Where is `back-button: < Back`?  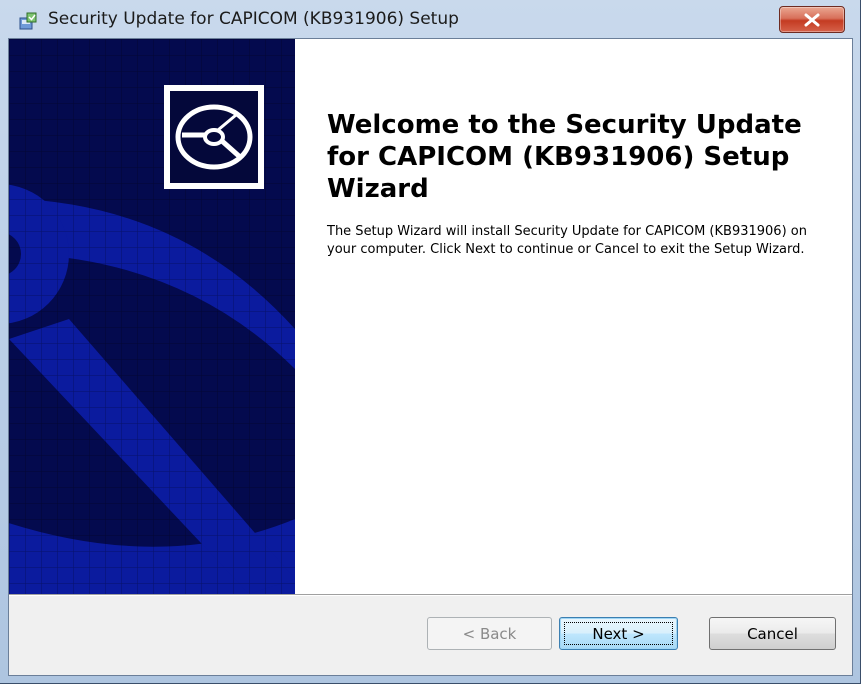
back-button: < Back is located at coordinates (489, 633).